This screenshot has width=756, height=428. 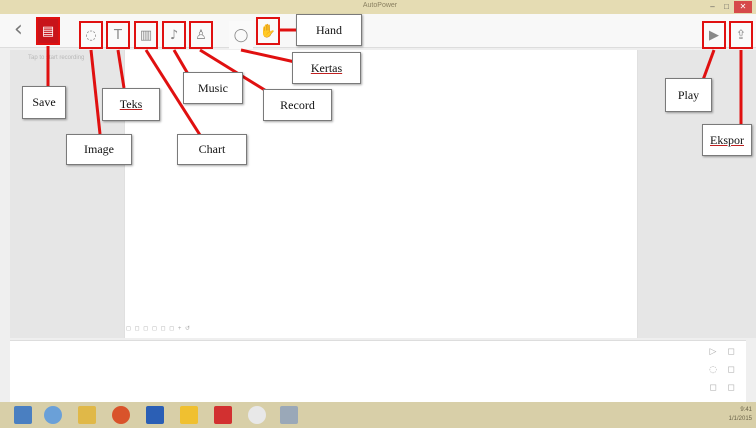 I want to click on callout-hand: Hand, so click(x=329, y=30).